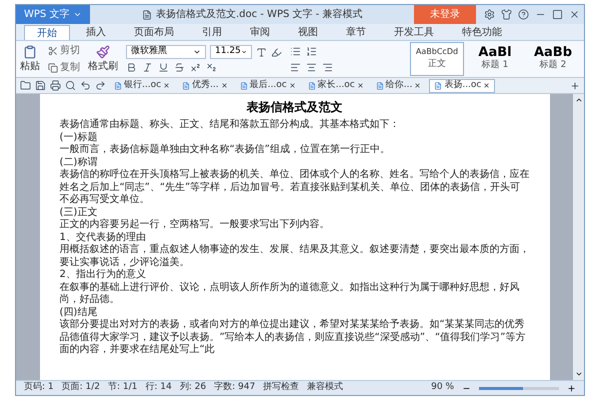 Image resolution: width=600 pixels, height=400 pixels. I want to click on style-preset: AaBbCcDd 正文, so click(437, 59).